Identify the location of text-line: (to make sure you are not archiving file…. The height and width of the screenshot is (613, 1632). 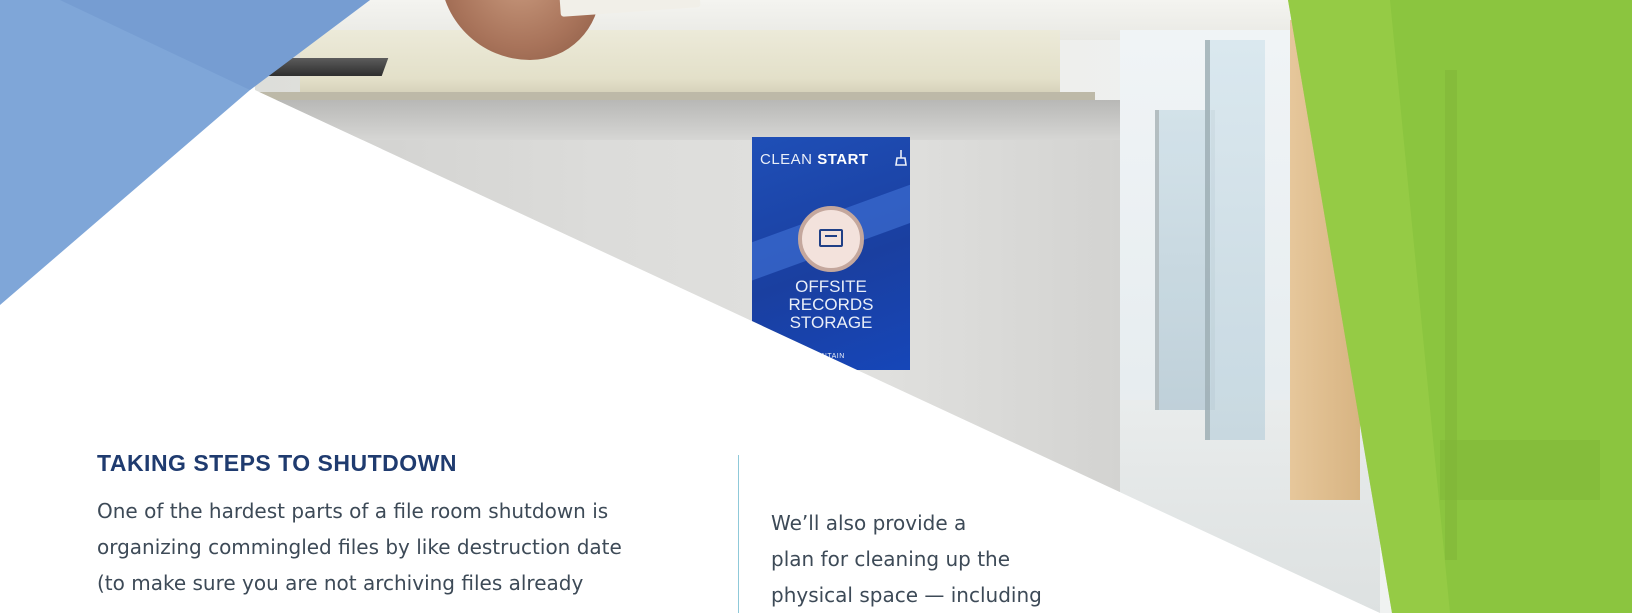
(340, 583).